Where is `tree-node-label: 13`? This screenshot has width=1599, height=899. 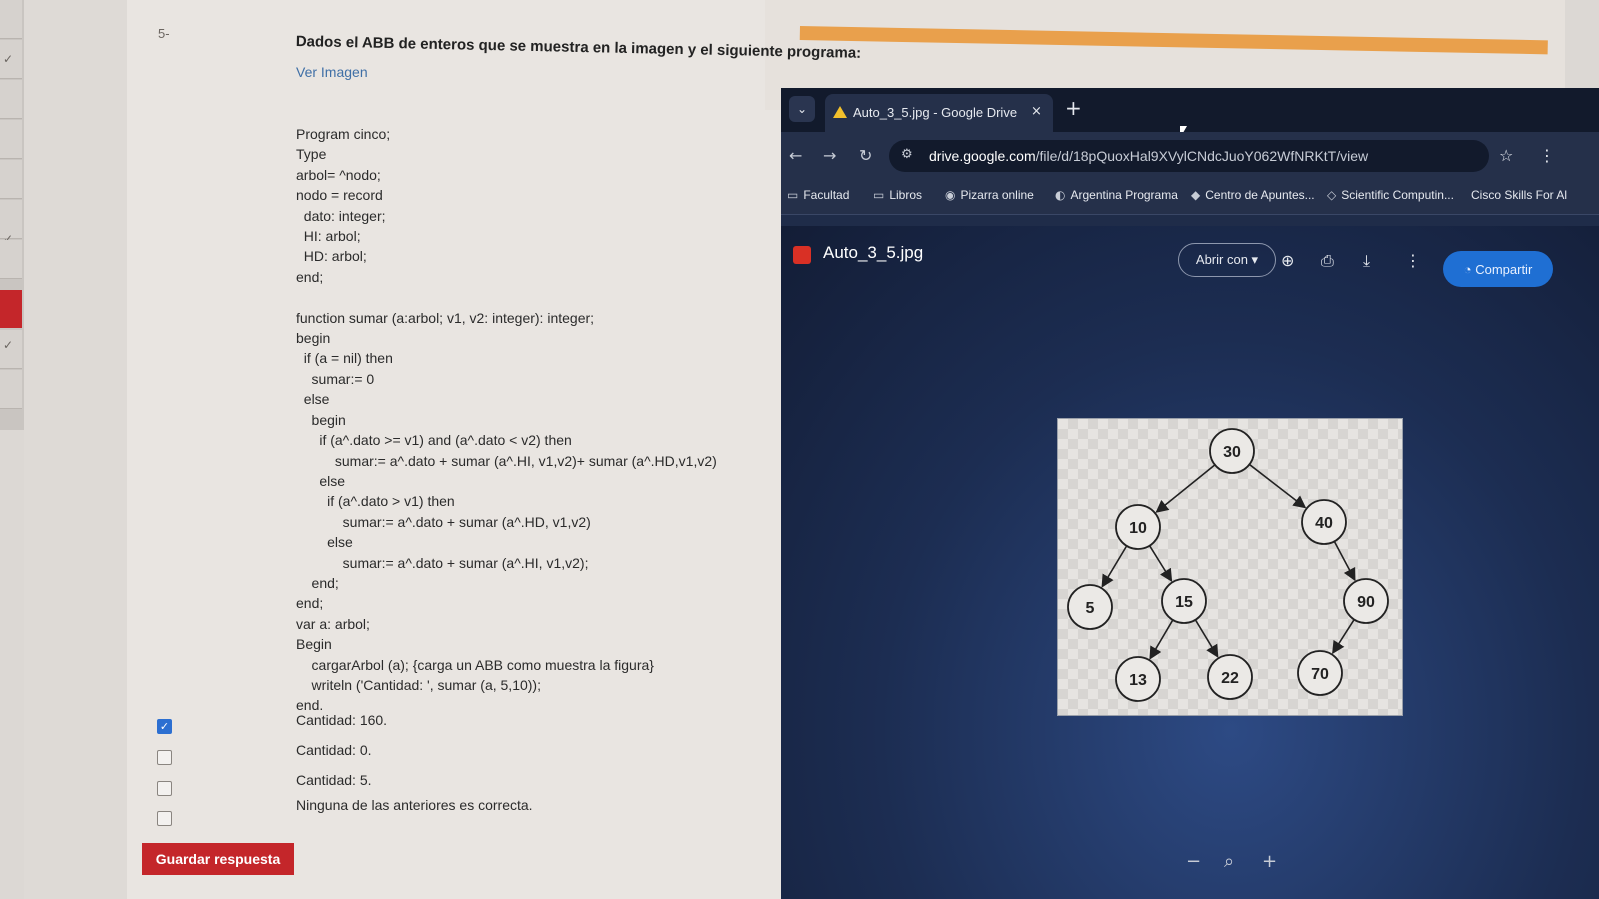 tree-node-label: 13 is located at coordinates (1138, 680).